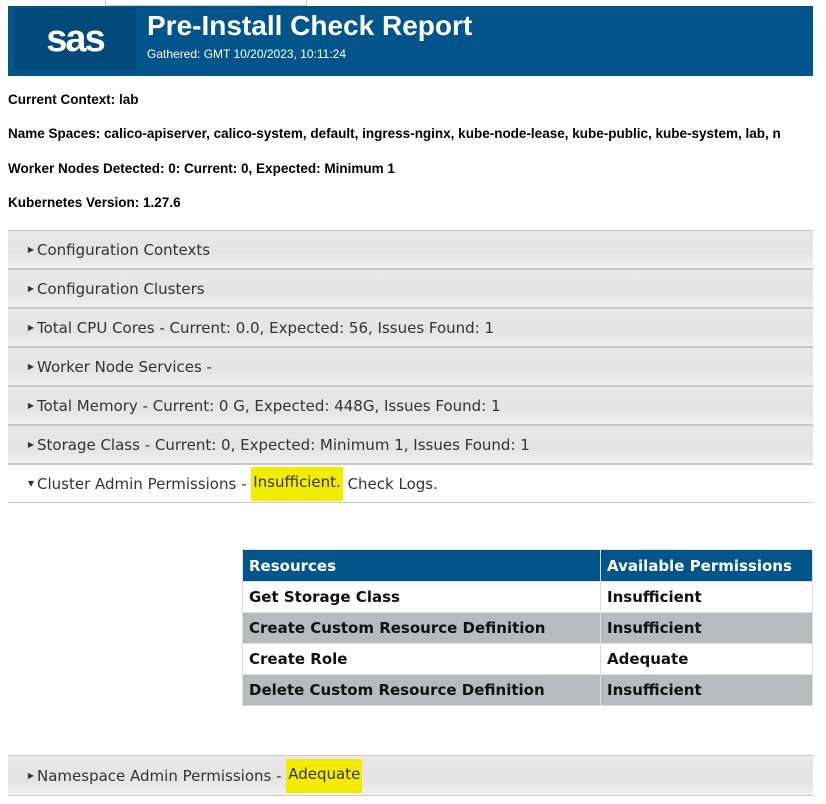  What do you see at coordinates (410, 775) in the screenshot?
I see `section-namespace-admin-permissions: ▶ Namespace Admin Permissions - Adequate` at bounding box center [410, 775].